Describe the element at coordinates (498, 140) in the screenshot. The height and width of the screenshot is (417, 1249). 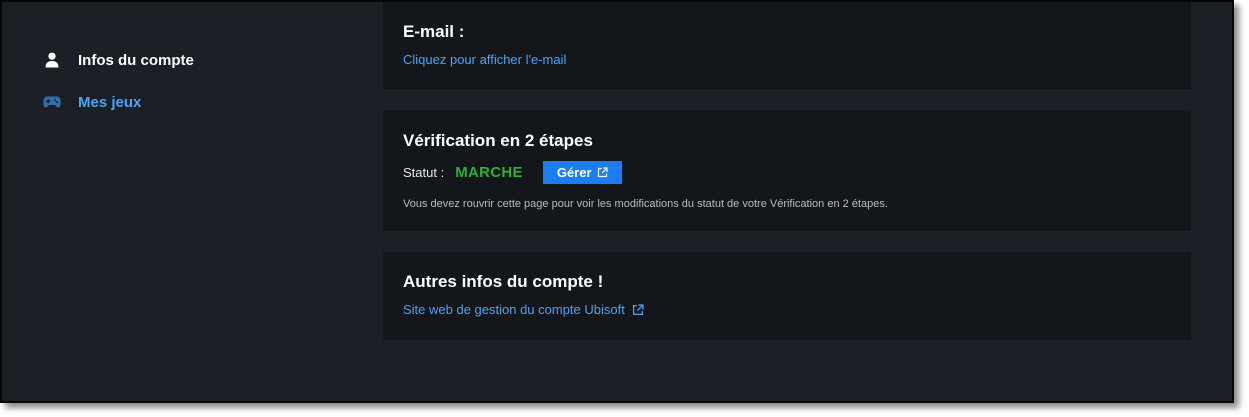
I see `two-factor-title: Vérification en 2 étapes` at that location.